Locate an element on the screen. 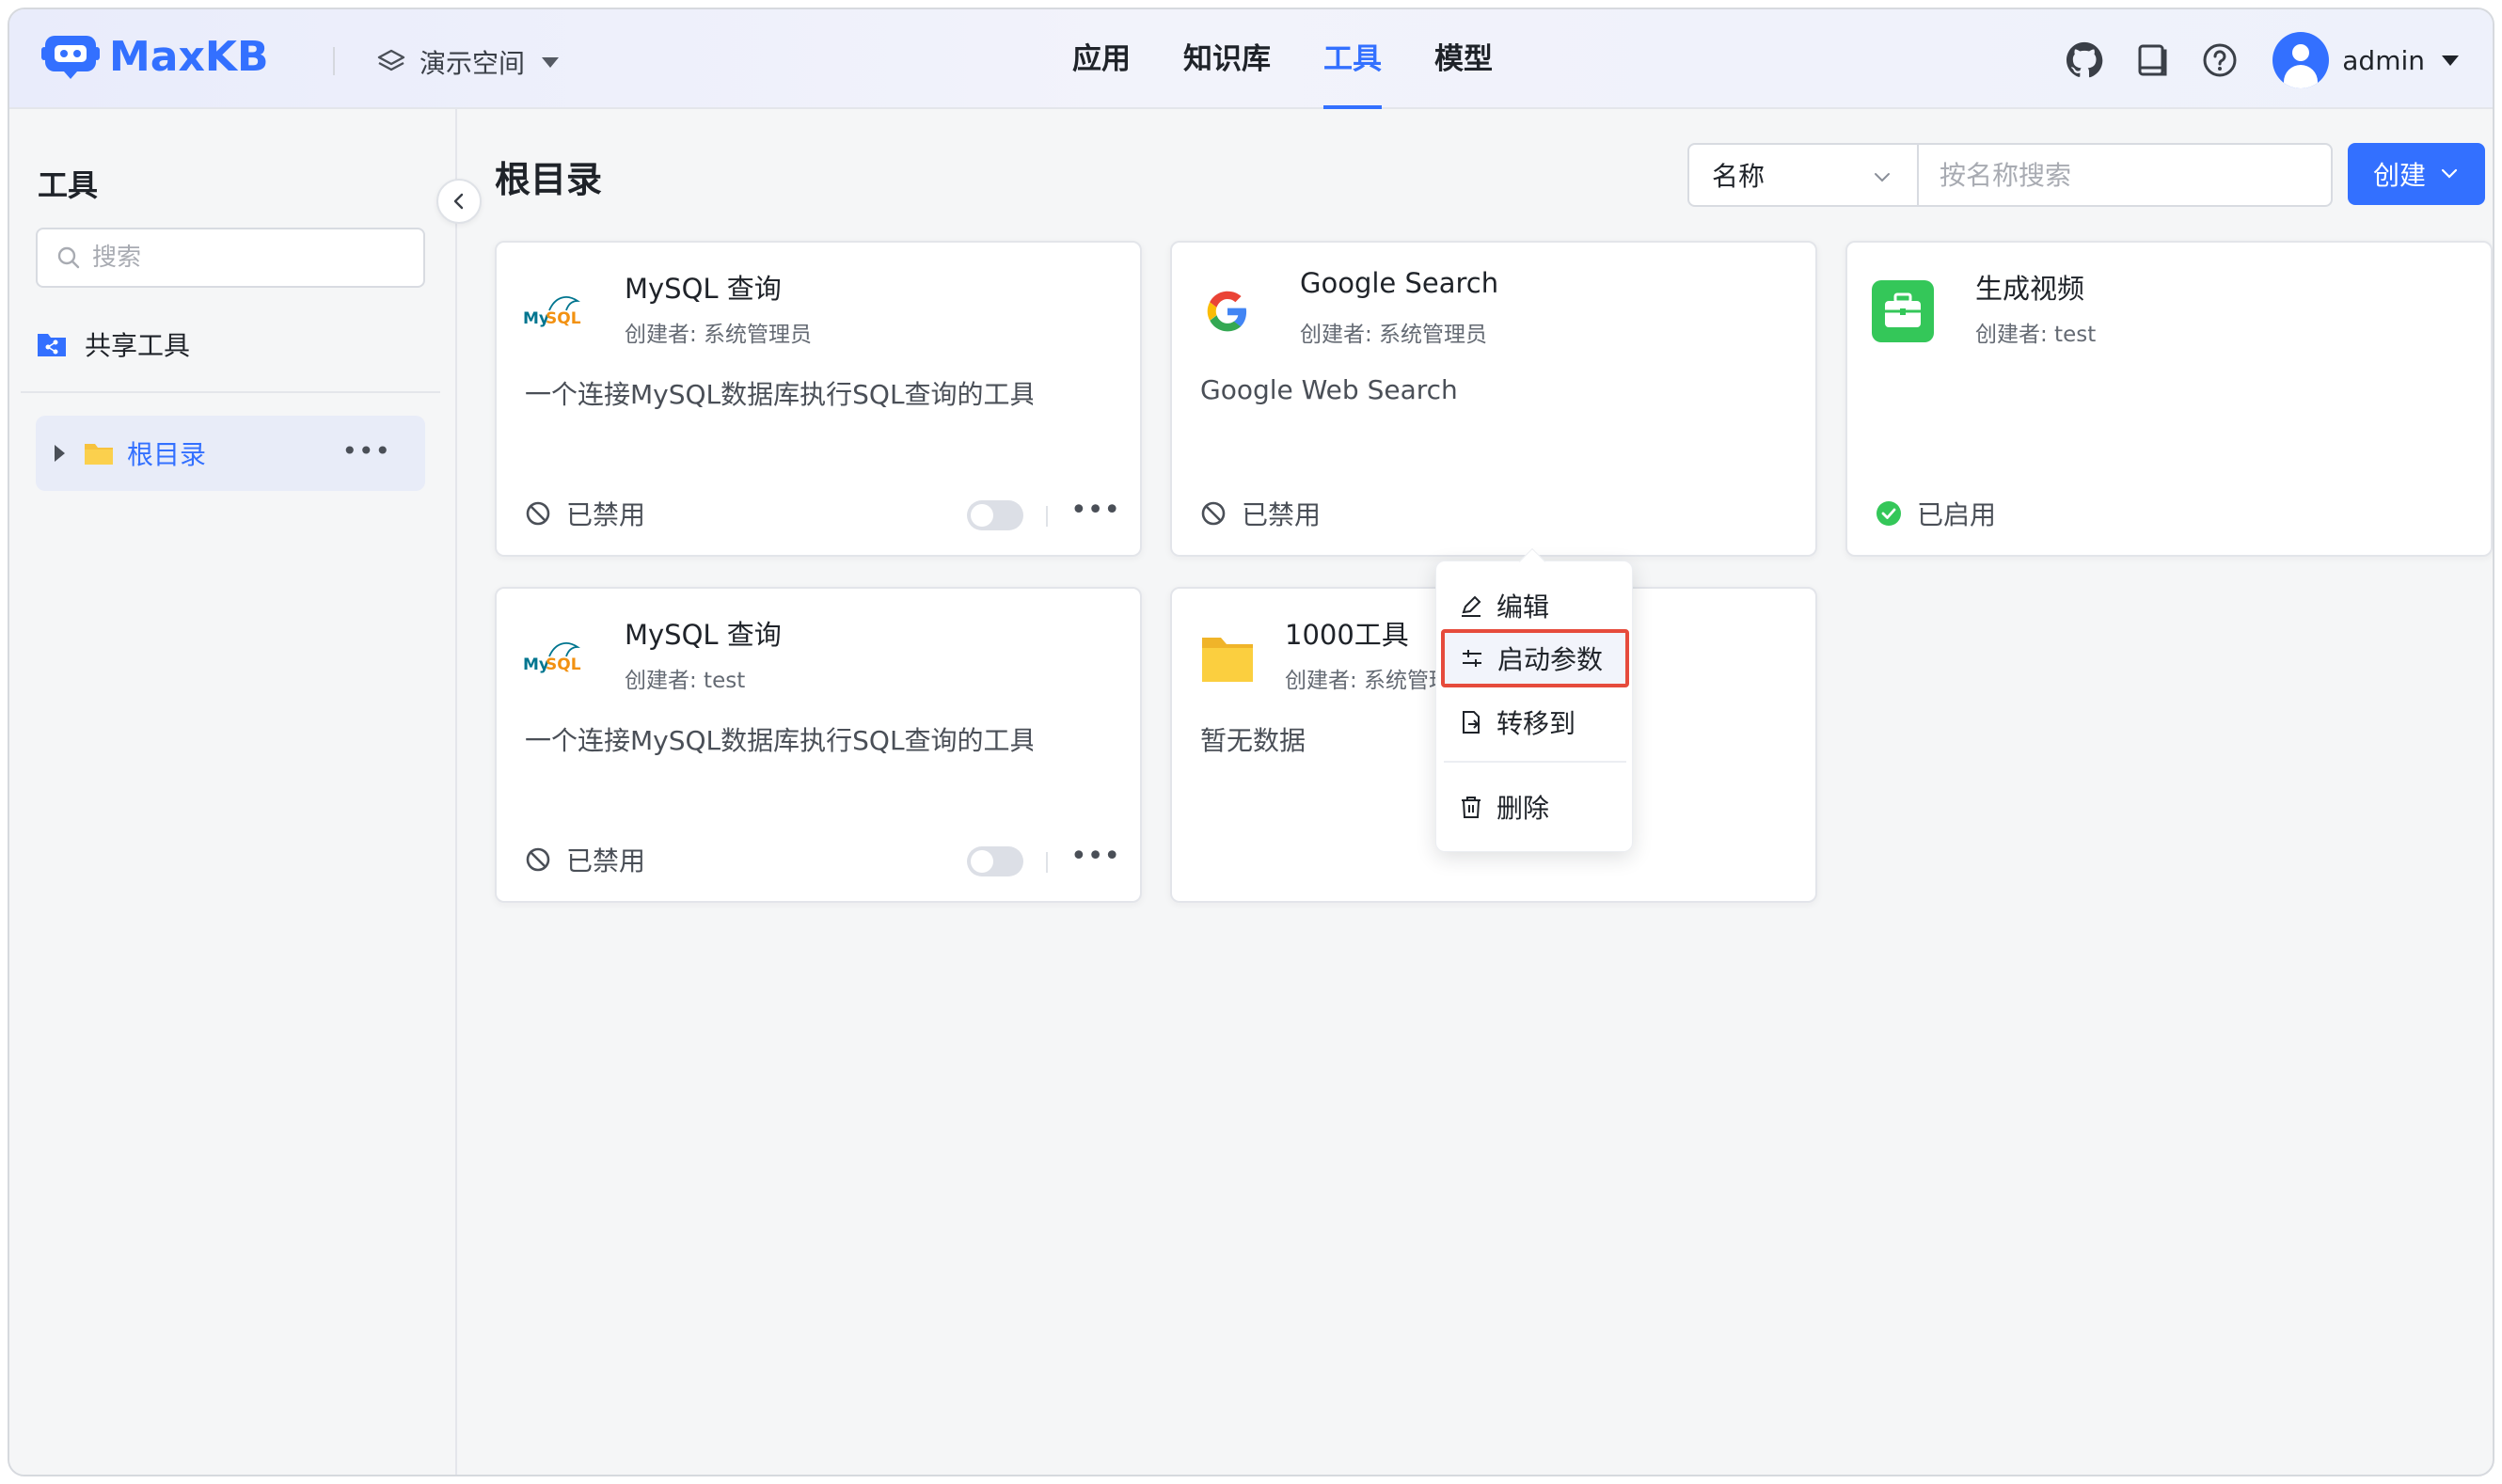  menu-item-move-to: 转移到 is located at coordinates (1535, 722).